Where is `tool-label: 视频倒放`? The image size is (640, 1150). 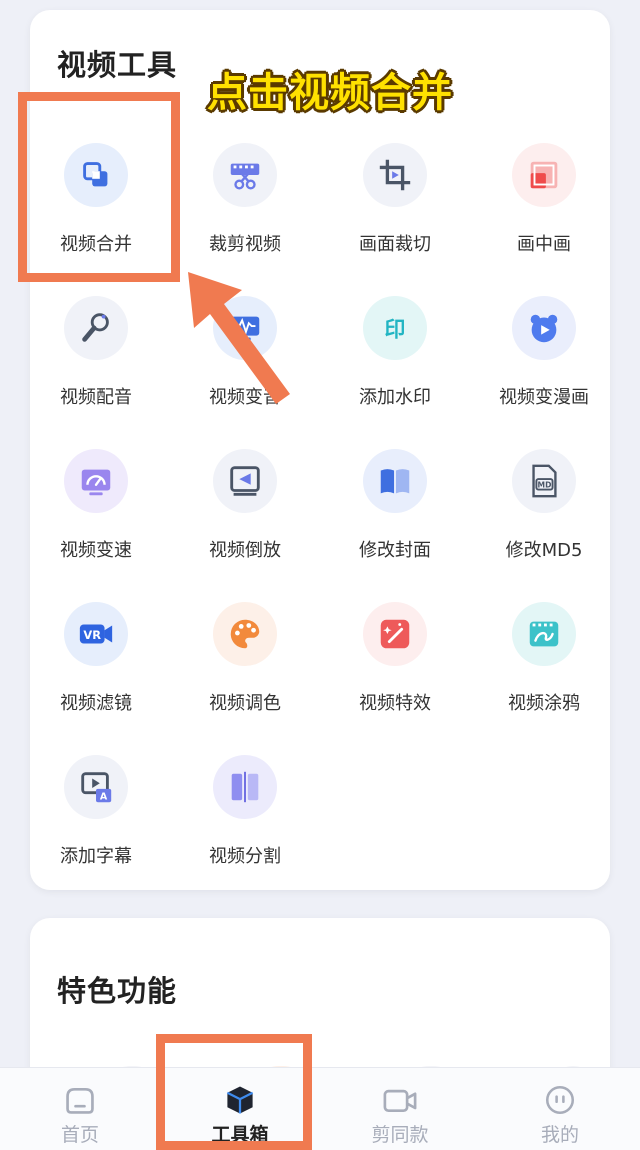
tool-label: 视频倒放 is located at coordinates (245, 550).